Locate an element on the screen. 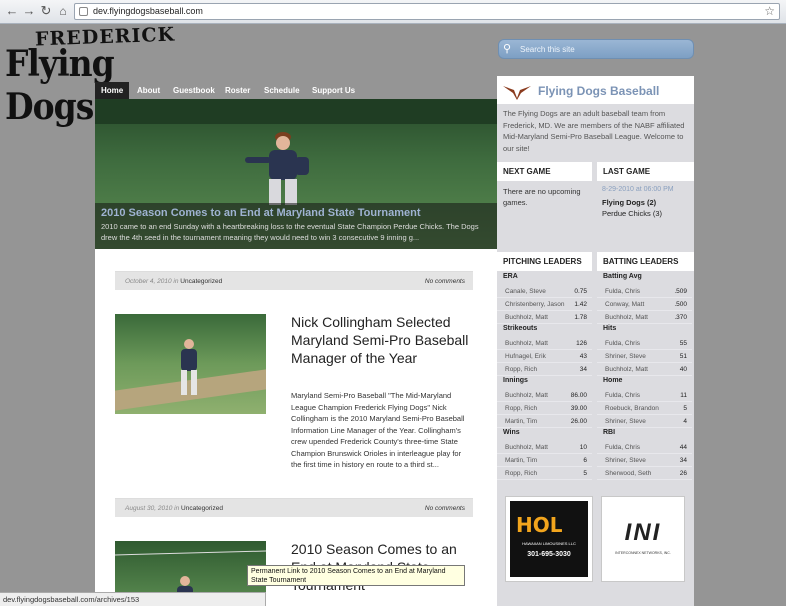 Image resolution: width=786 pixels, height=606 pixels. leader-value: 6 is located at coordinates (585, 460).